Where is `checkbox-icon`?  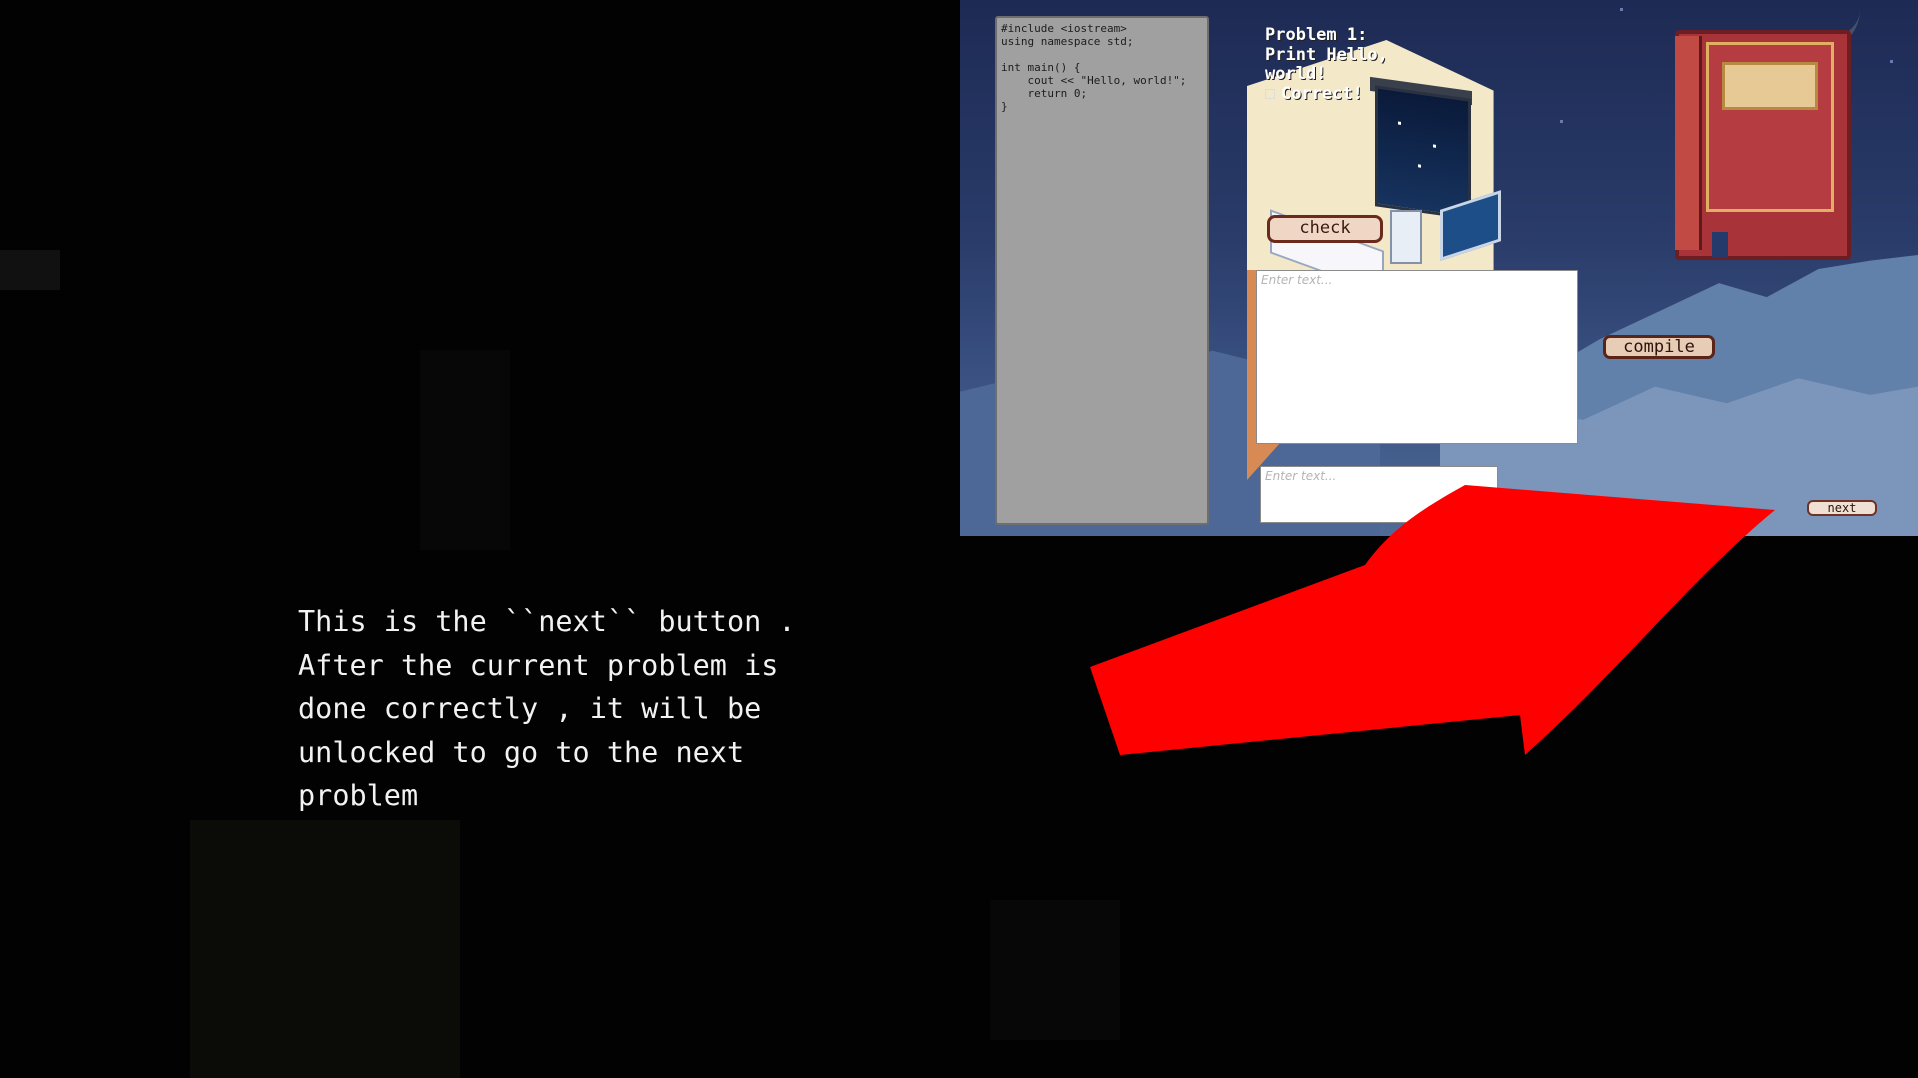 checkbox-icon is located at coordinates (1270, 94).